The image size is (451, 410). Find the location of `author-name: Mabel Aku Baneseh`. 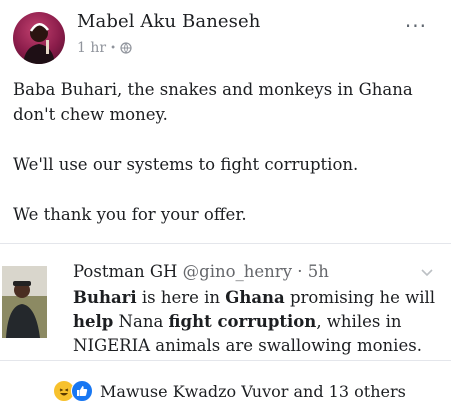

author-name: Mabel Aku Baneseh is located at coordinates (168, 21).